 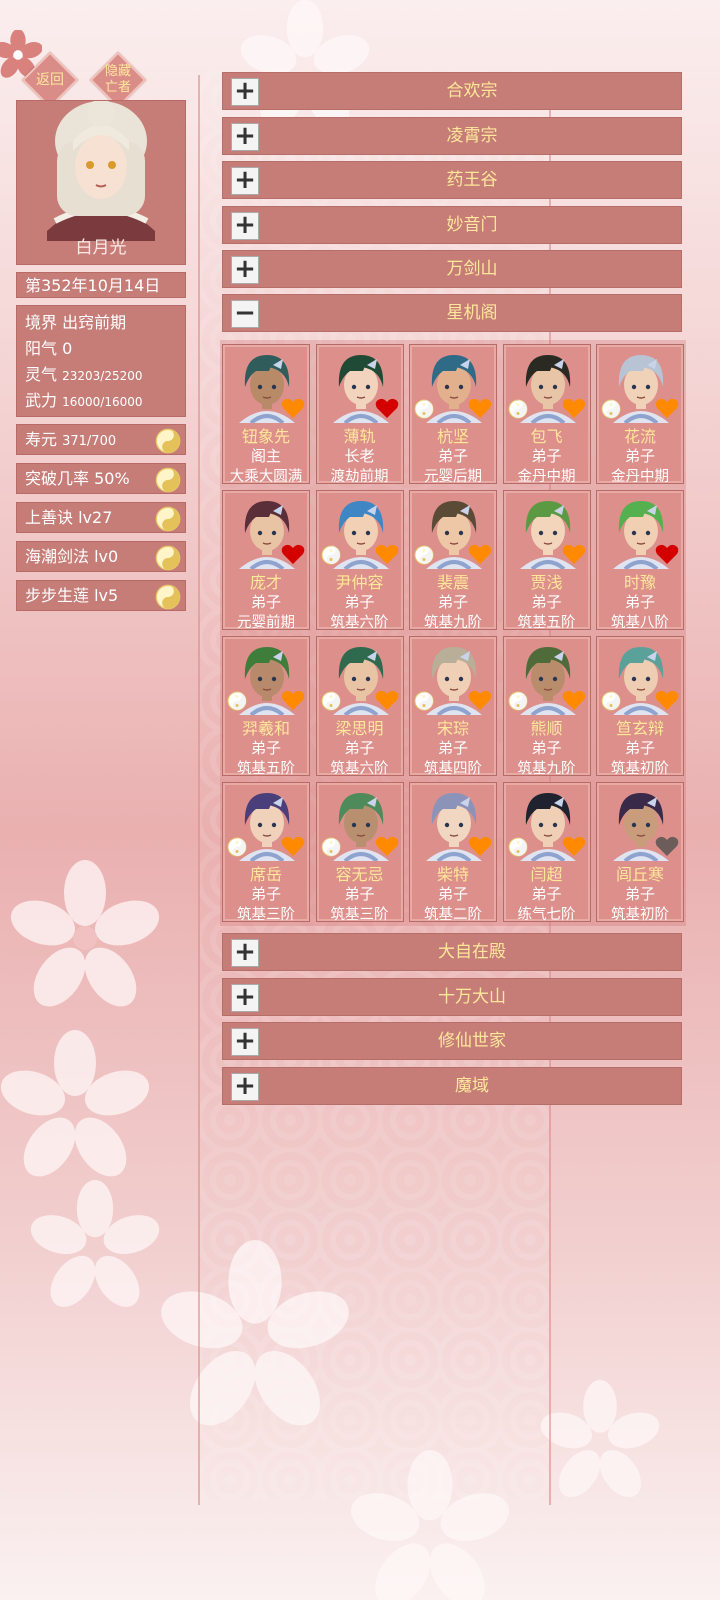 I want to click on sect-bar: + 药王谷, so click(x=452, y=180).